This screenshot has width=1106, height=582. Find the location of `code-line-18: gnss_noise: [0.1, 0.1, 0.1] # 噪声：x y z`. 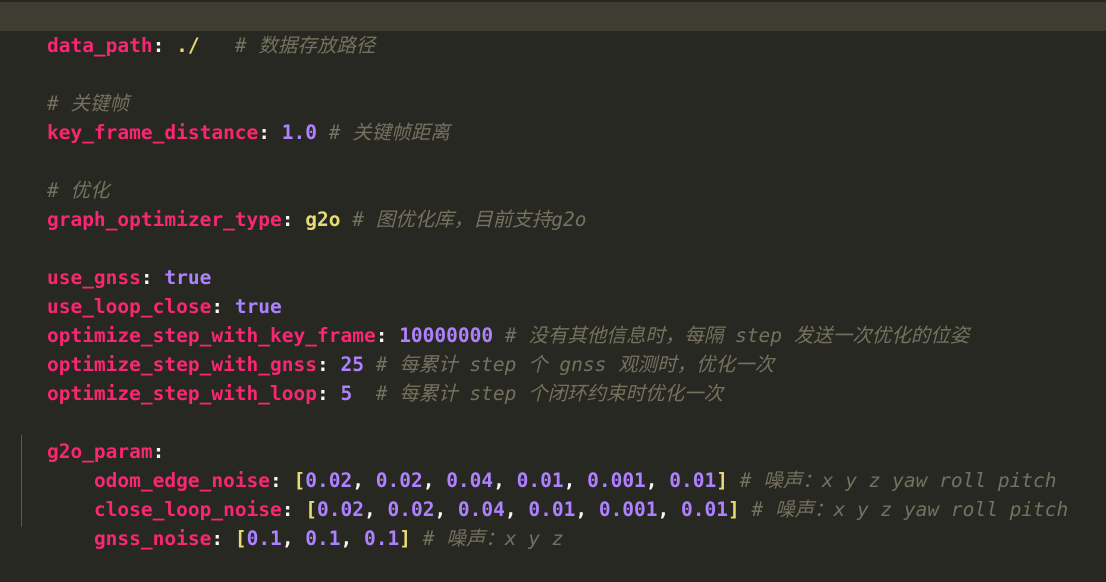

code-line-18: gnss_noise: [0.1, 0.1, 0.1] # 噪声：x y z is located at coordinates (553, 522).